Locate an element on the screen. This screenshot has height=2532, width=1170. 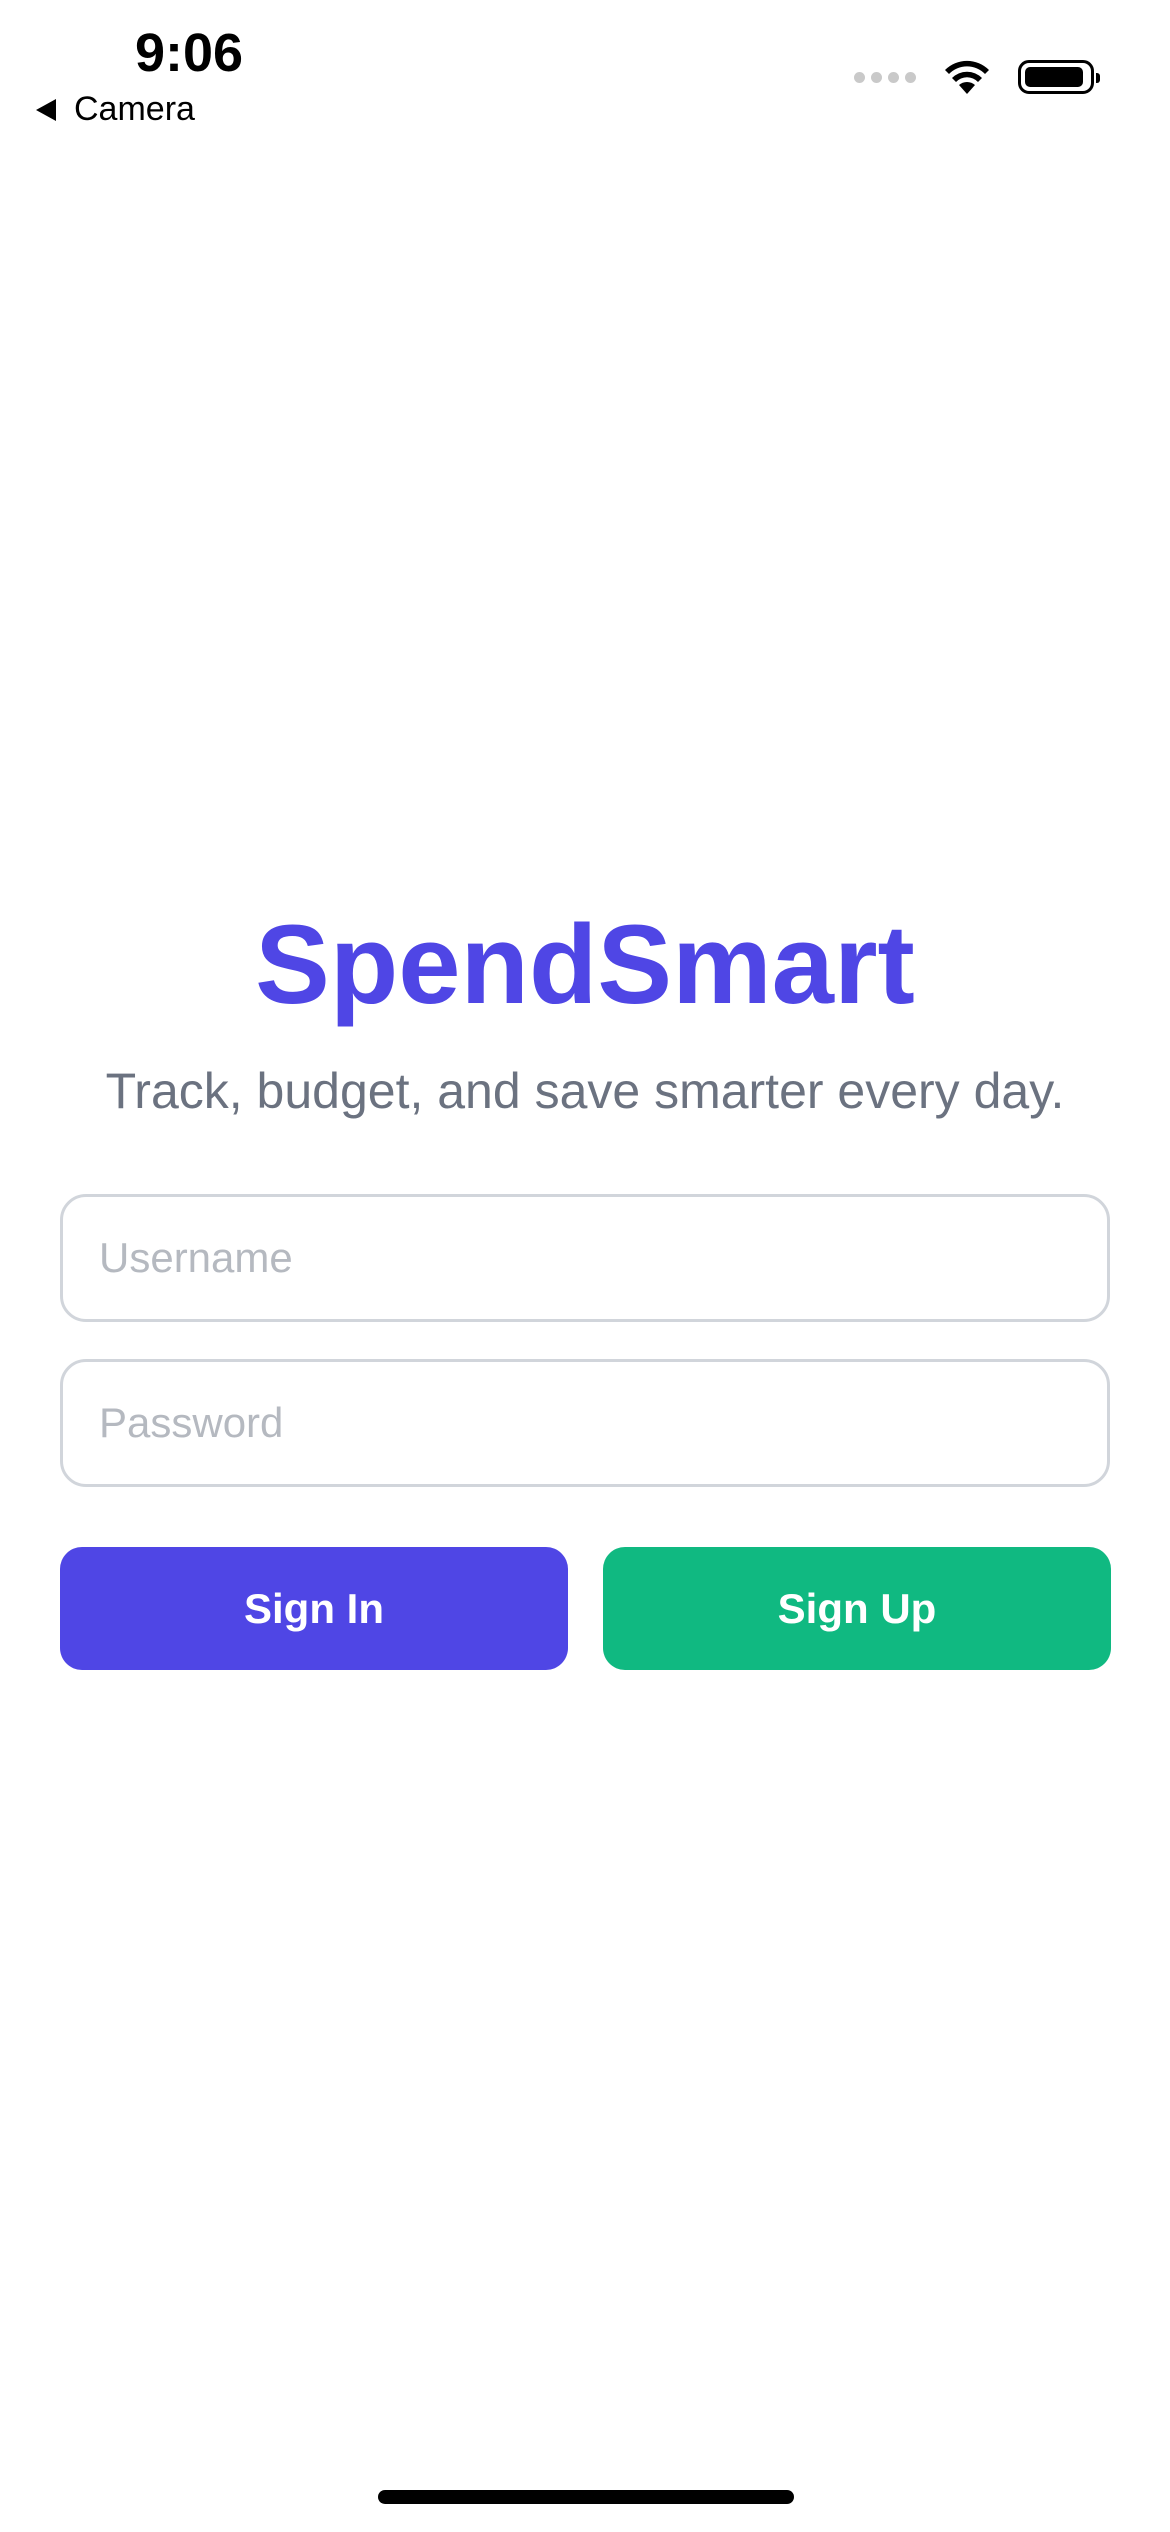
app-title: SpendSmart is located at coordinates (585, 964).